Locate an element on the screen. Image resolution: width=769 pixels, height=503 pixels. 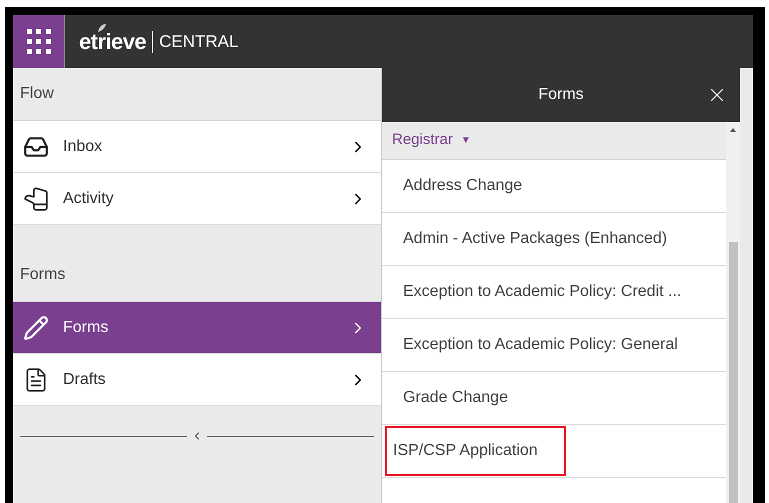
item-label: Forms is located at coordinates (86, 328).